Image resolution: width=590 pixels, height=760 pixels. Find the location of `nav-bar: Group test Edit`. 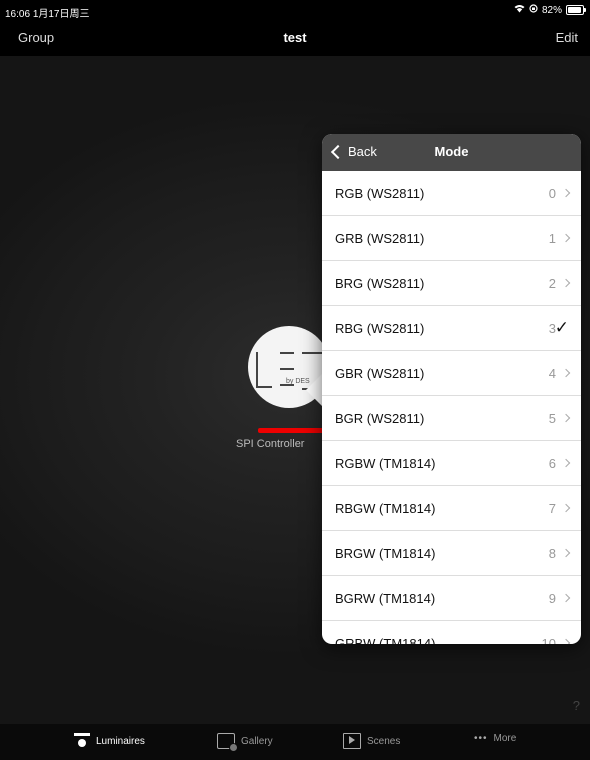

nav-bar: Group test Edit is located at coordinates (295, 38).